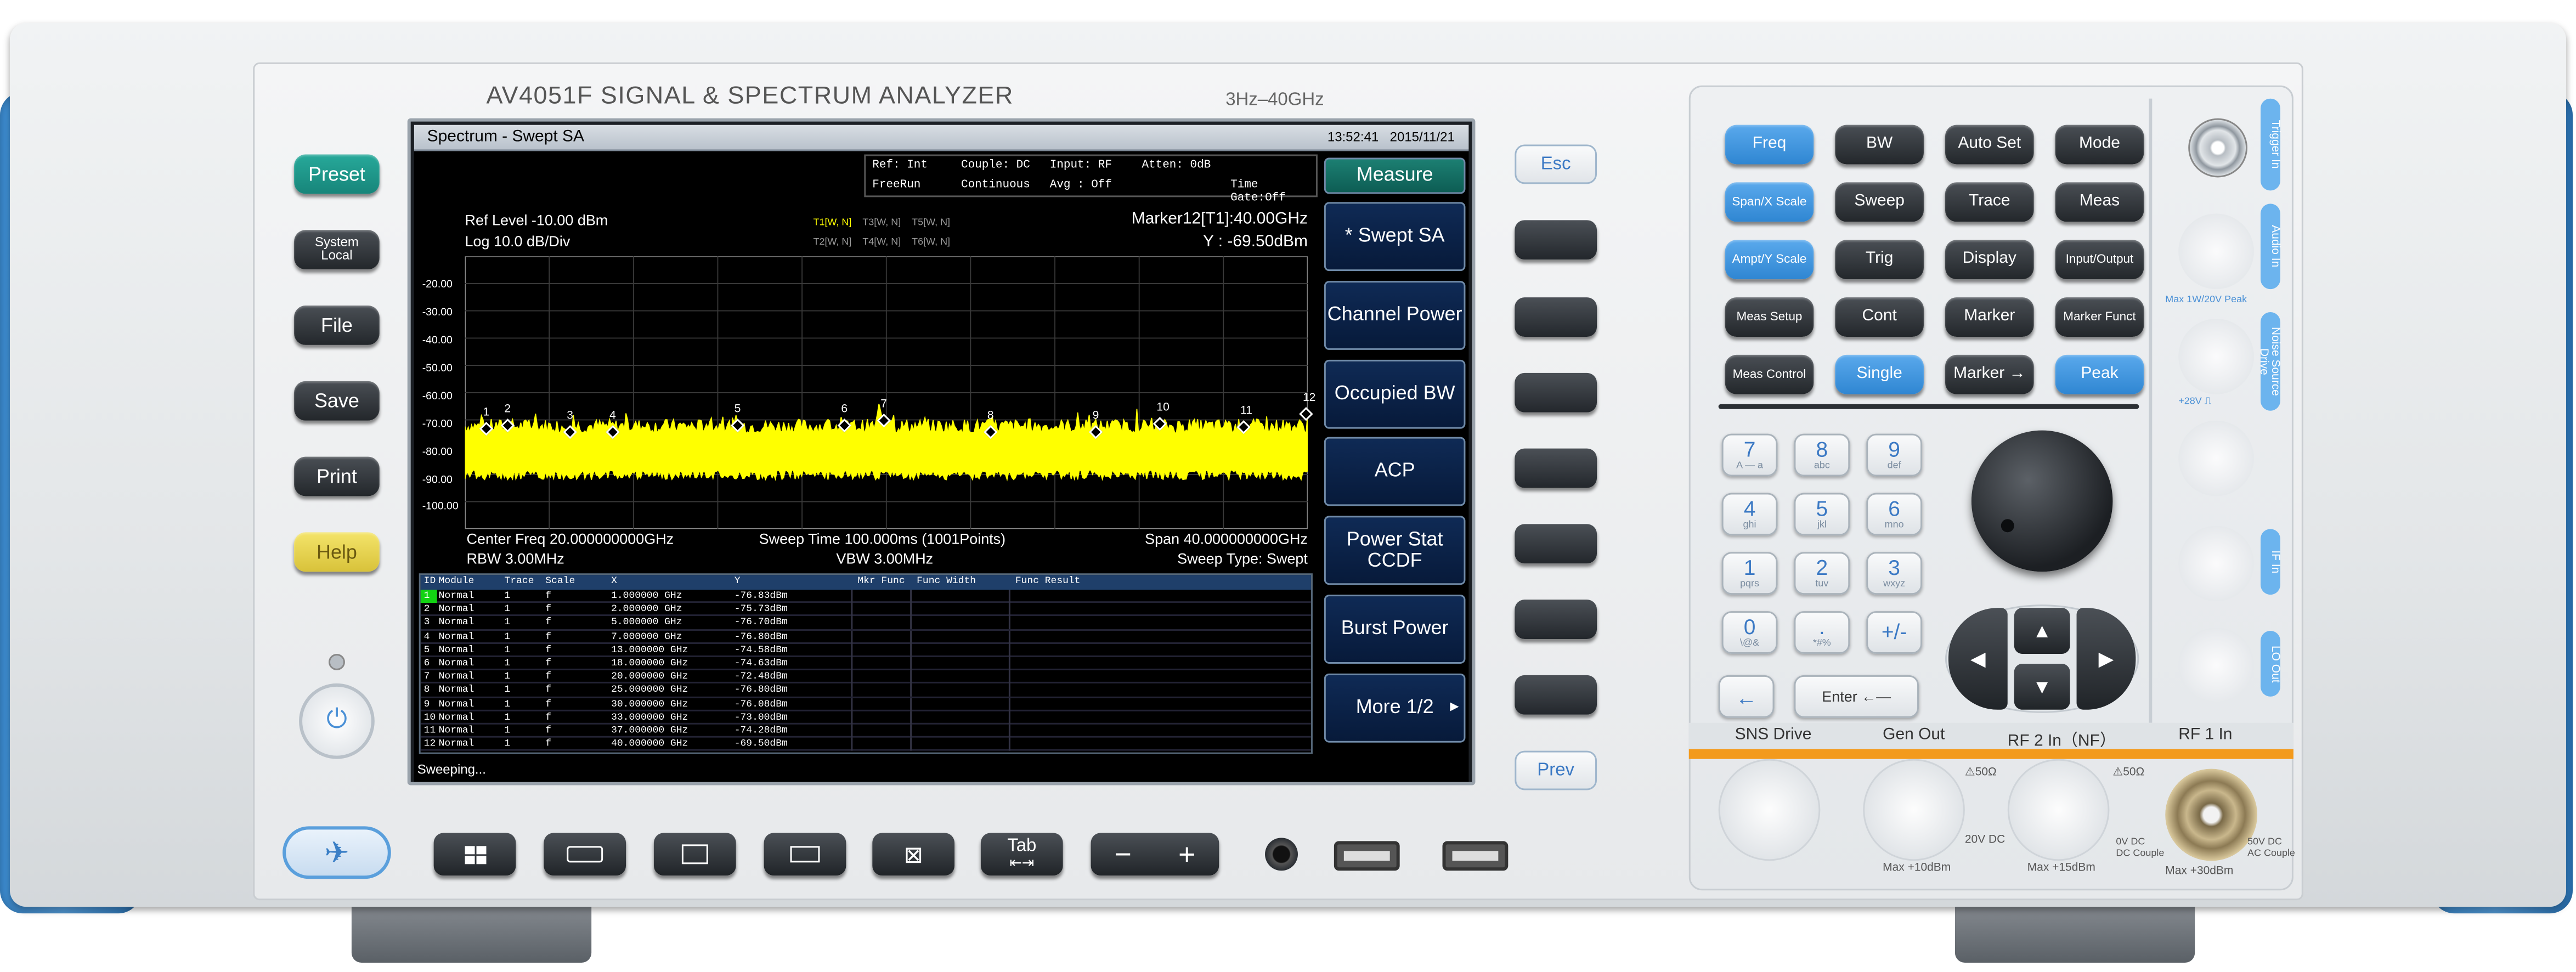 This screenshot has height=972, width=2576. What do you see at coordinates (865, 744) in the screenshot?
I see `table-row: 12 Normal 1 f 40.000000 GHz -69.50dBm` at bounding box center [865, 744].